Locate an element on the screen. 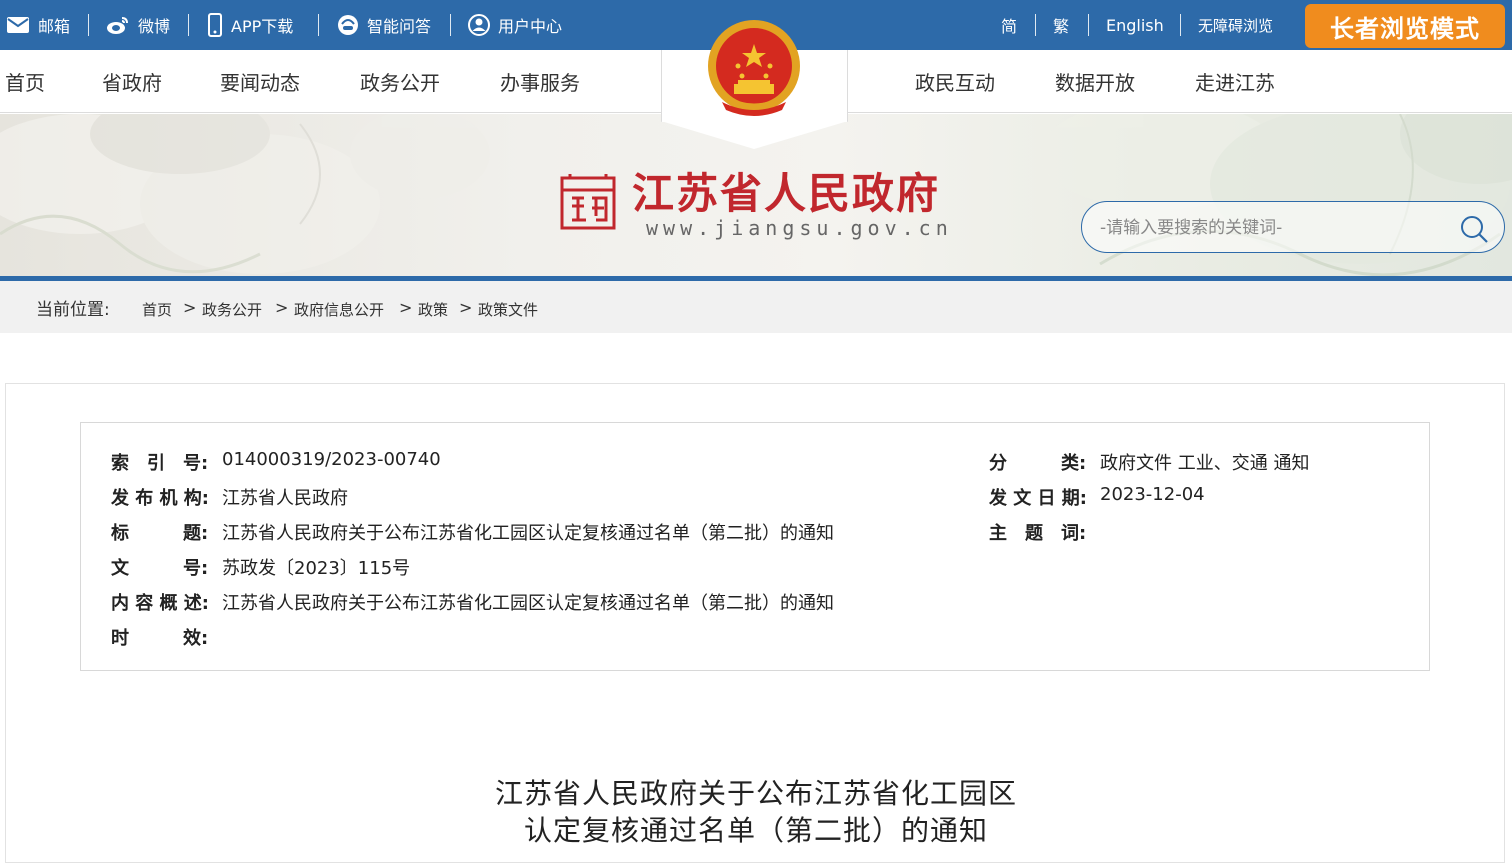  document-number-value: 苏政发〔2023〕115号 is located at coordinates (316, 568).